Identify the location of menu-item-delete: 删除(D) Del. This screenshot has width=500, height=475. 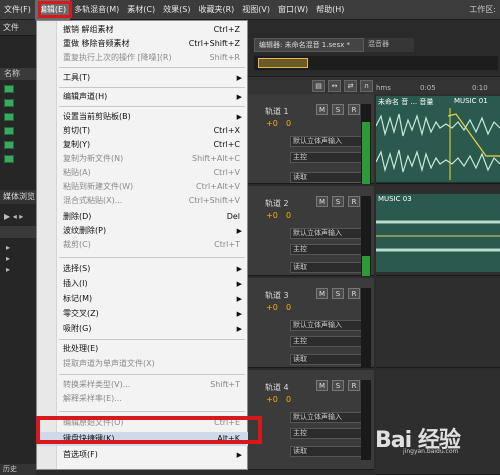
(142, 217).